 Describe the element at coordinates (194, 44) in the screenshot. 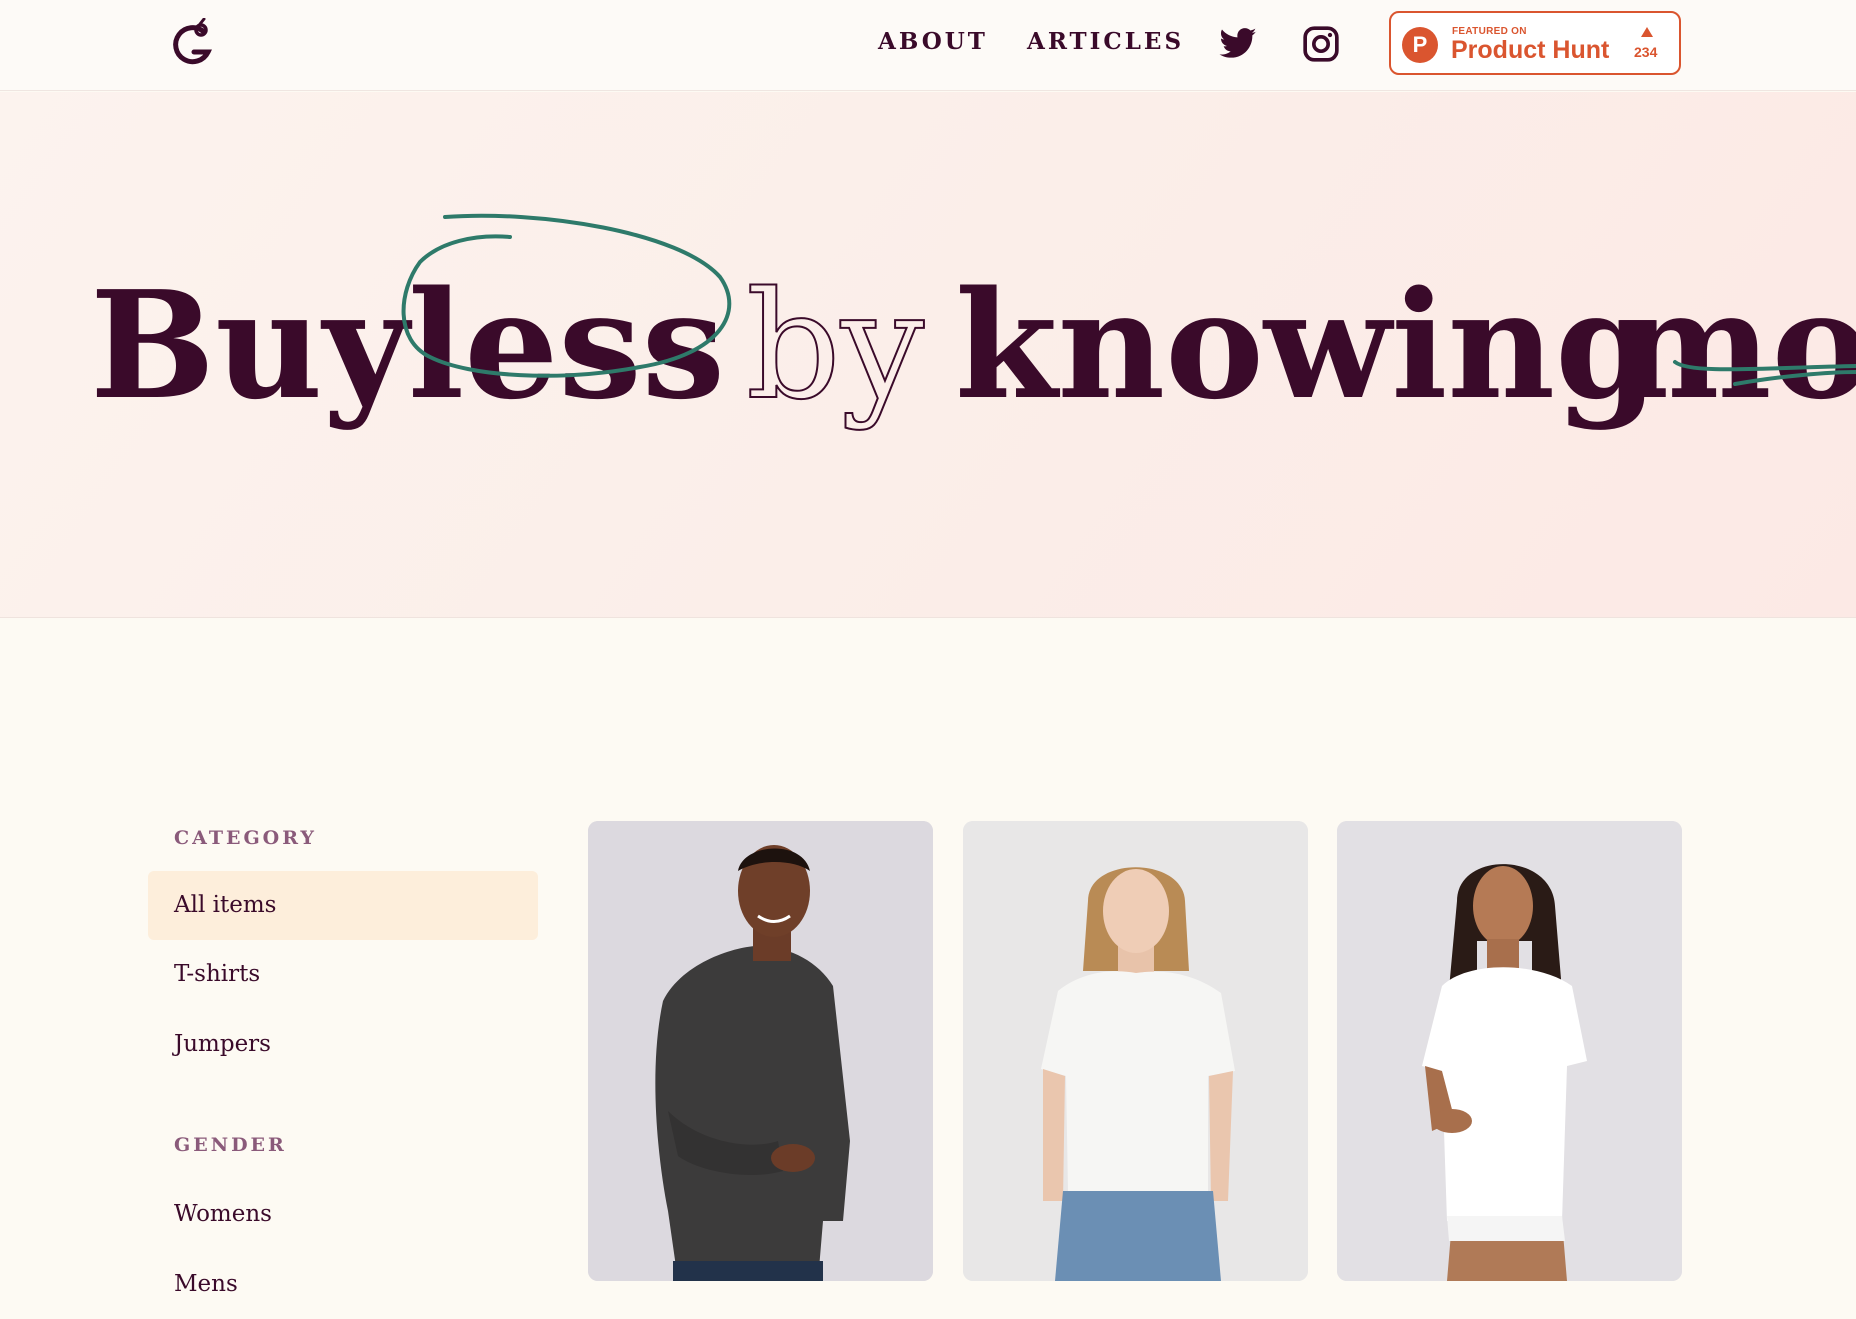

I see `brand-logo-icon` at that location.